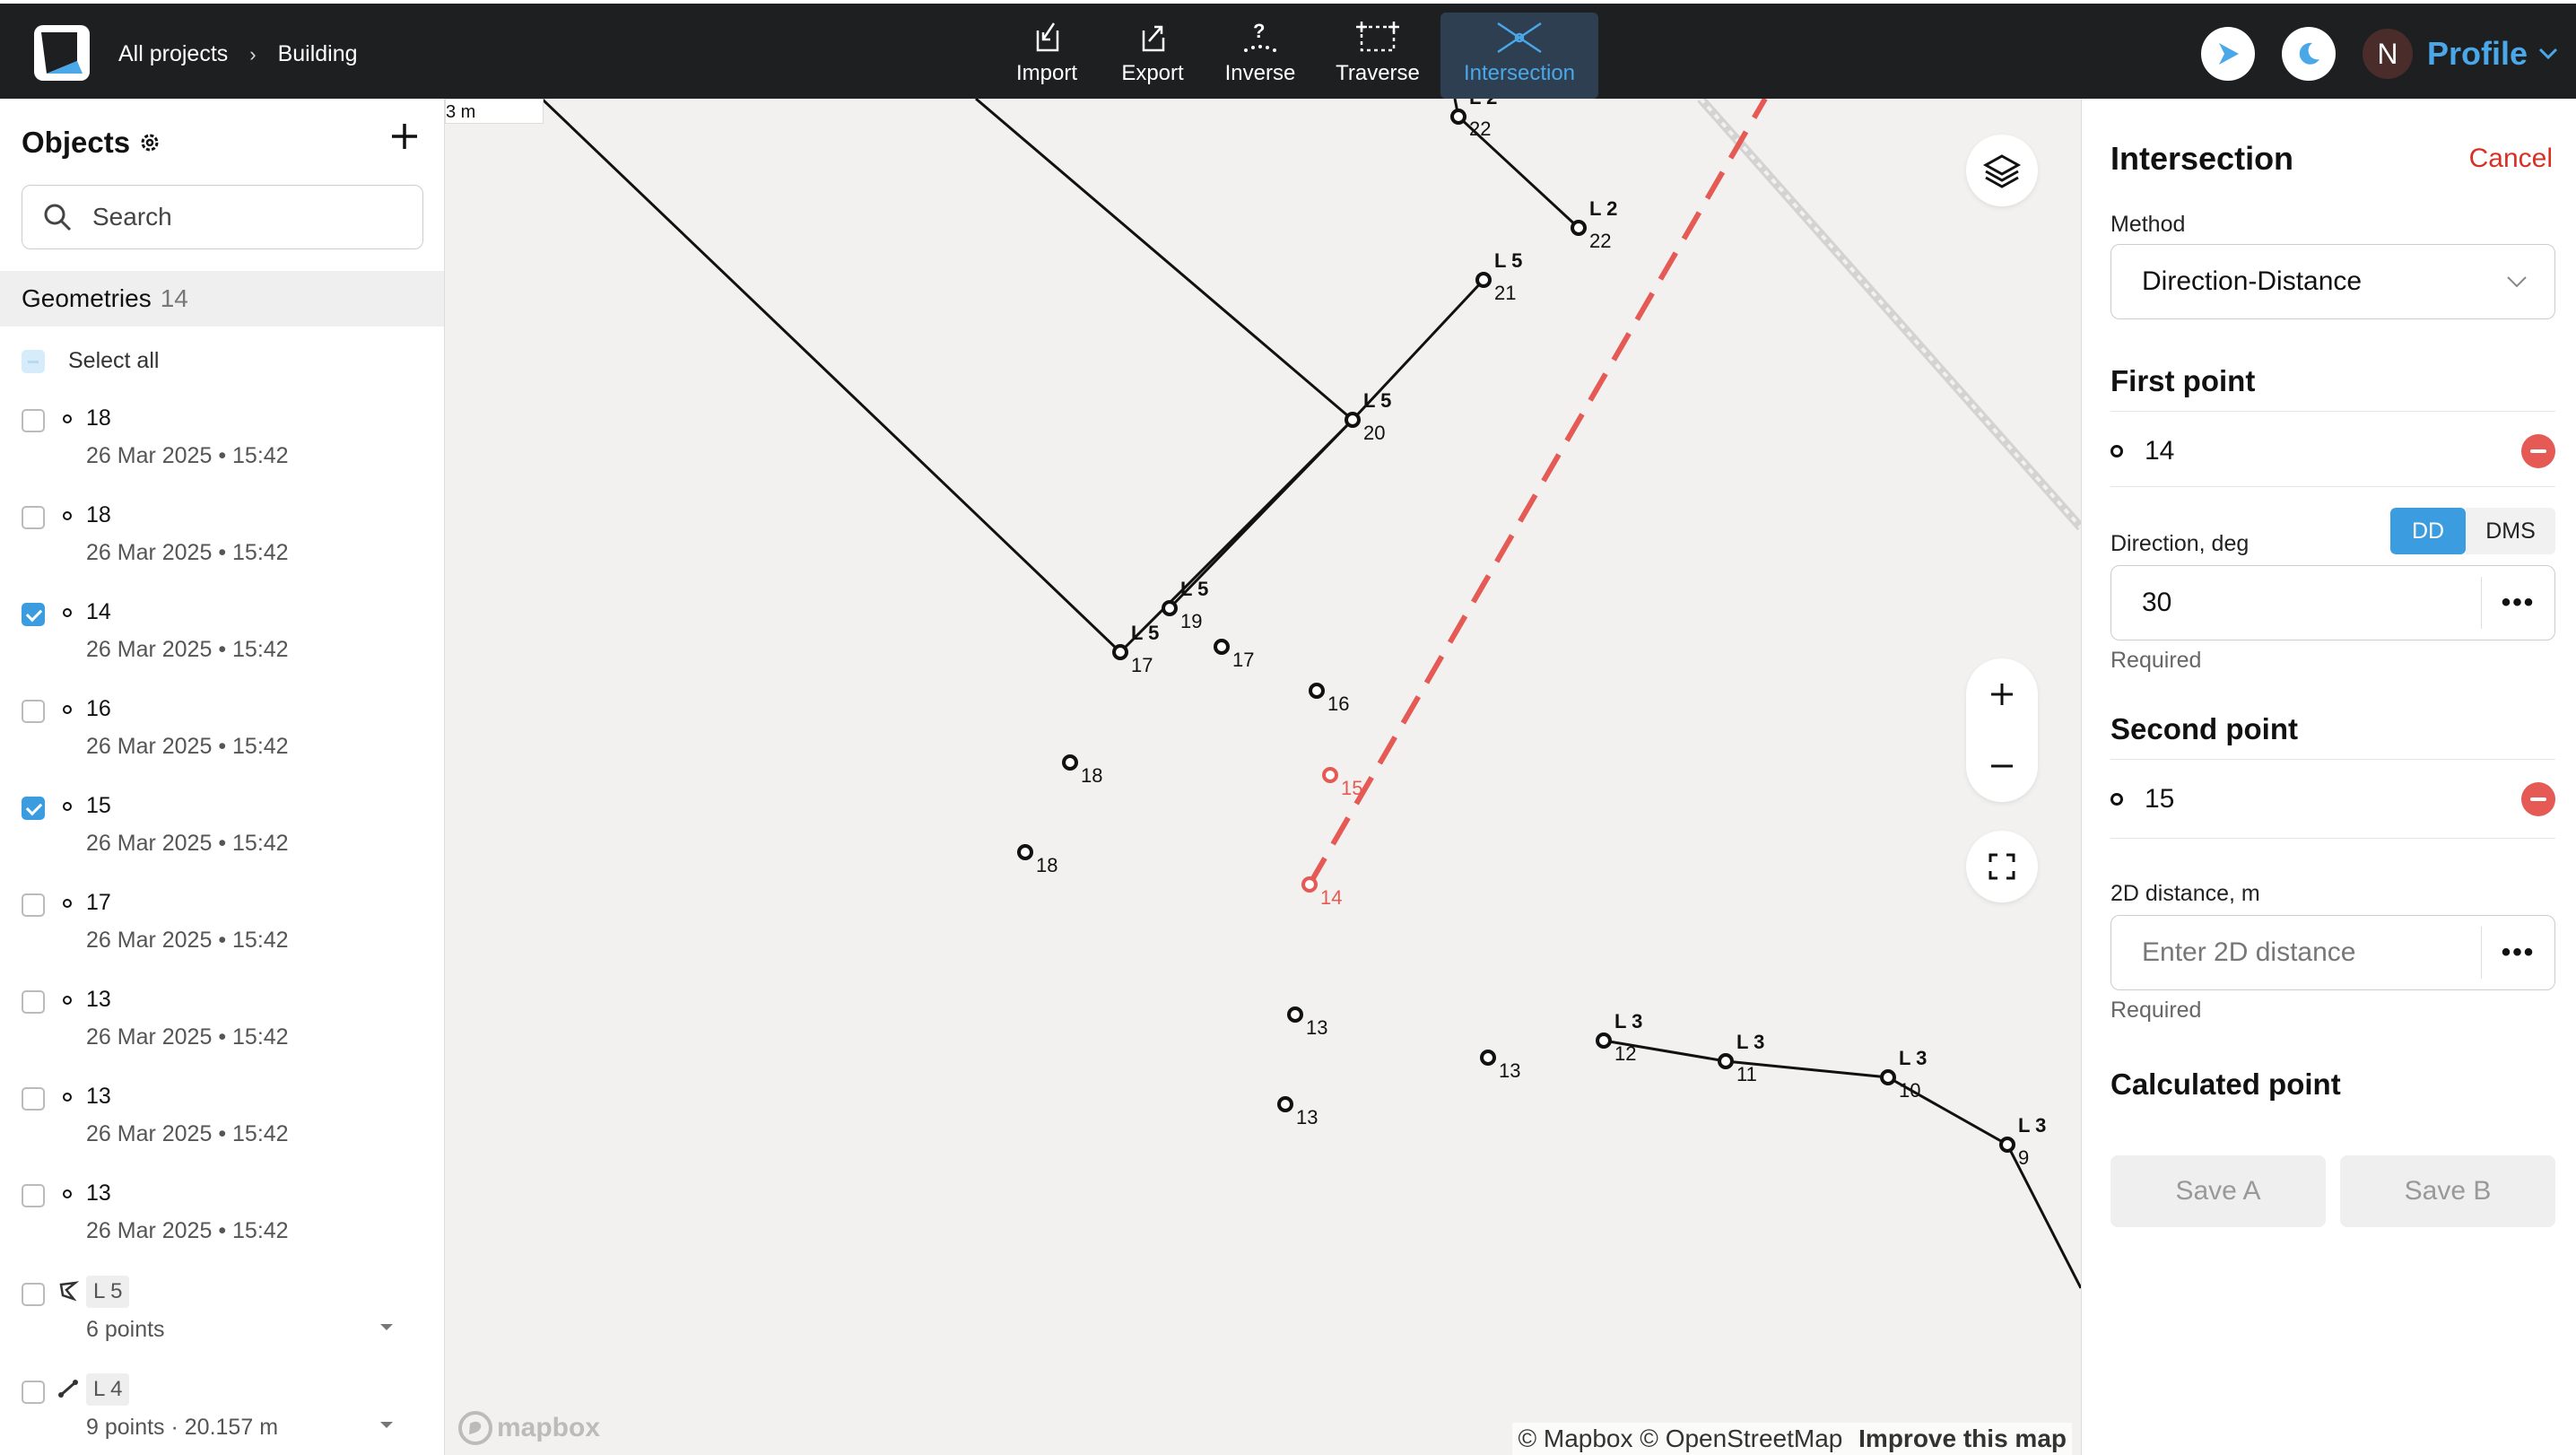 The height and width of the screenshot is (1455, 2576). Describe the element at coordinates (1377, 56) in the screenshot. I see `tool-traverse: Traverse` at that location.